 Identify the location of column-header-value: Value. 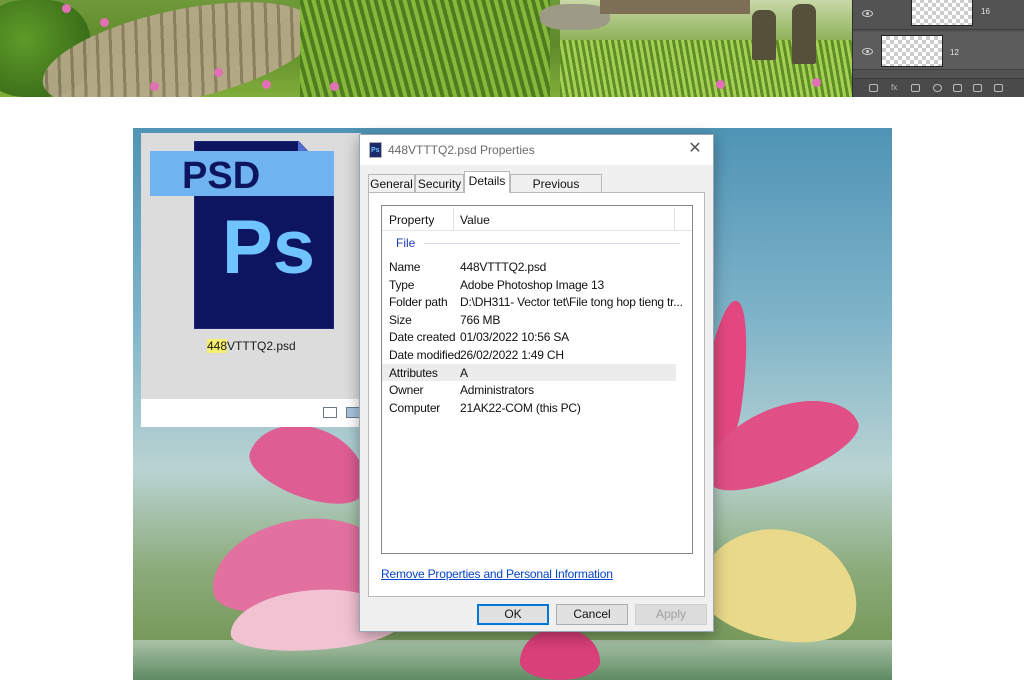
(475, 220).